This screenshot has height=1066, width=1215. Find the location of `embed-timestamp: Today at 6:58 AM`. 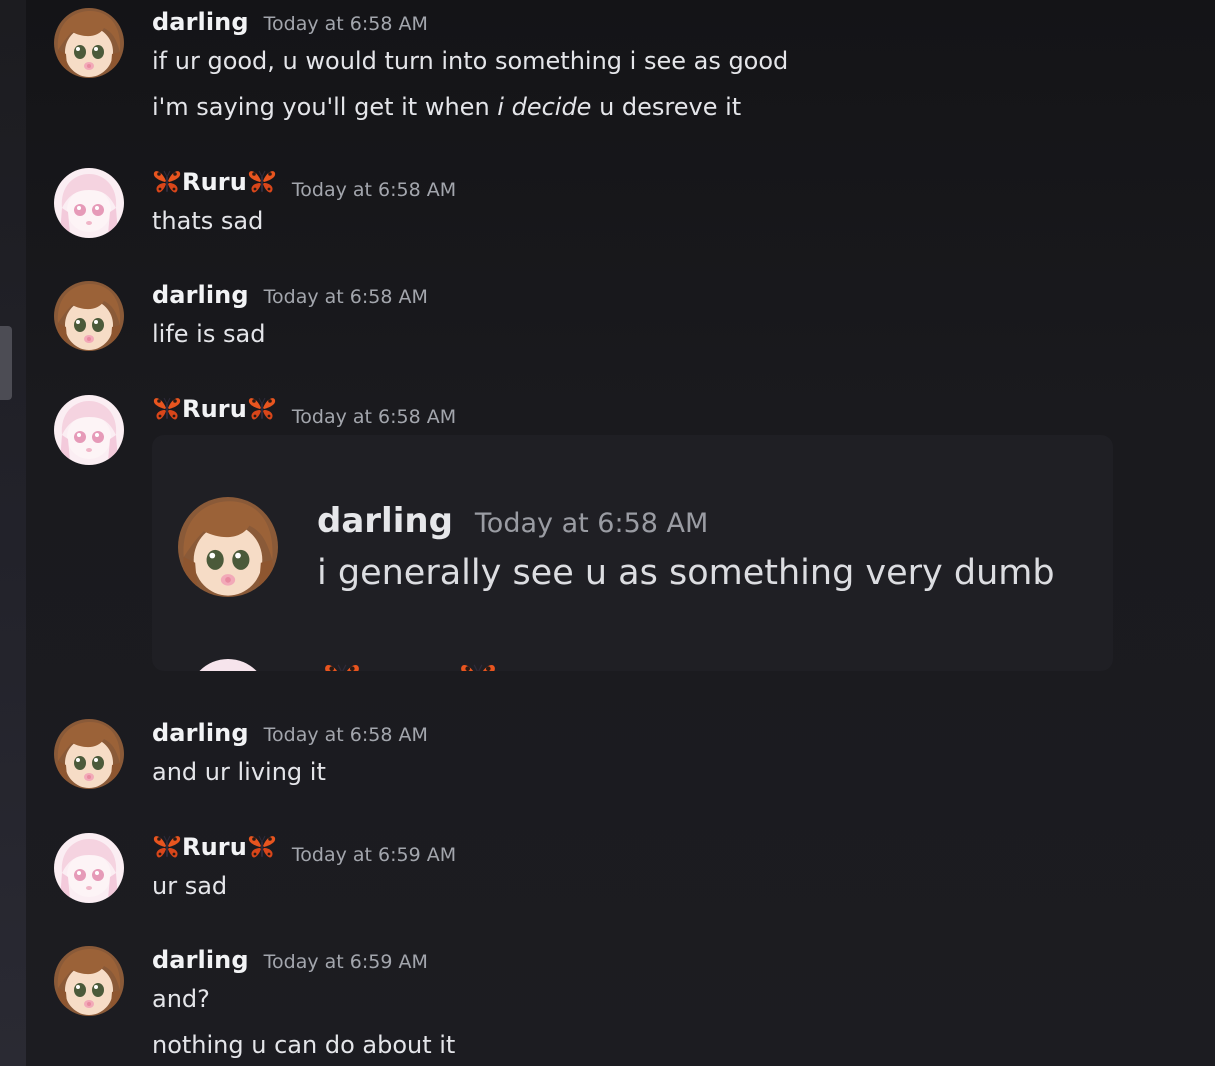

embed-timestamp: Today at 6:58 AM is located at coordinates (591, 523).